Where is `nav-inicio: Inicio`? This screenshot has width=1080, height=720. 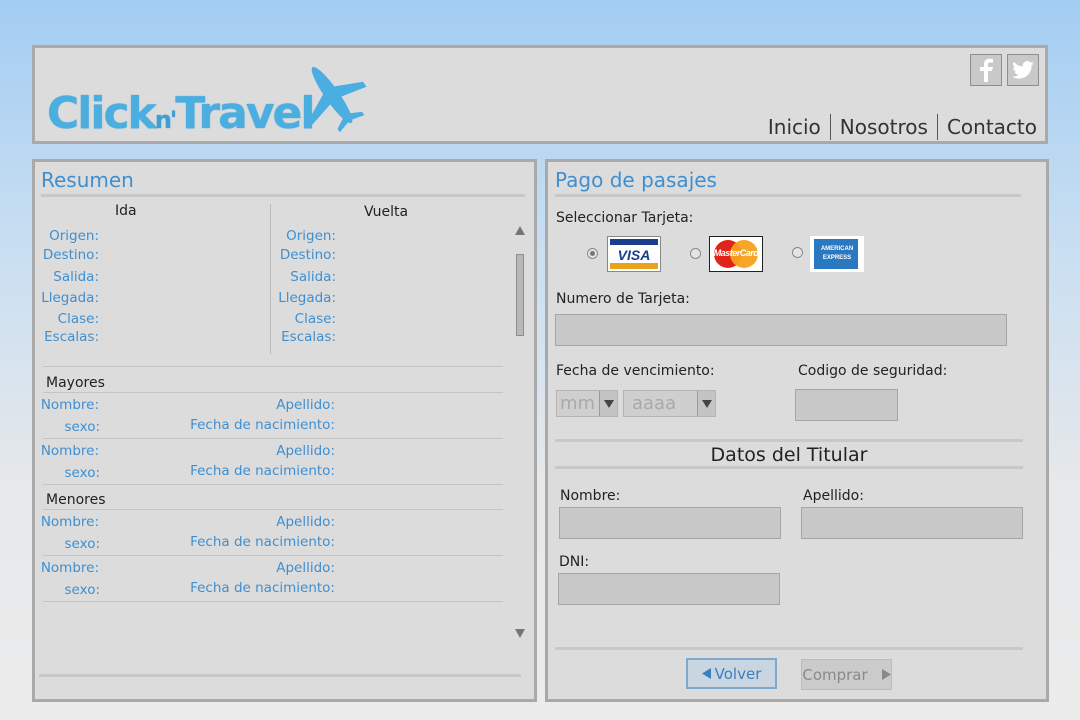 nav-inicio: Inicio is located at coordinates (794, 127).